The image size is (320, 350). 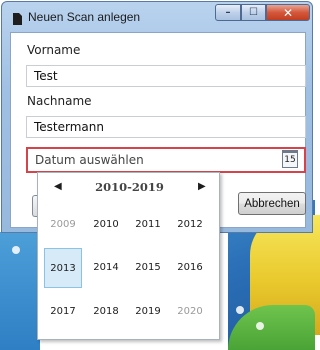 What do you see at coordinates (148, 268) in the screenshot?
I see `year-cell: 2015` at bounding box center [148, 268].